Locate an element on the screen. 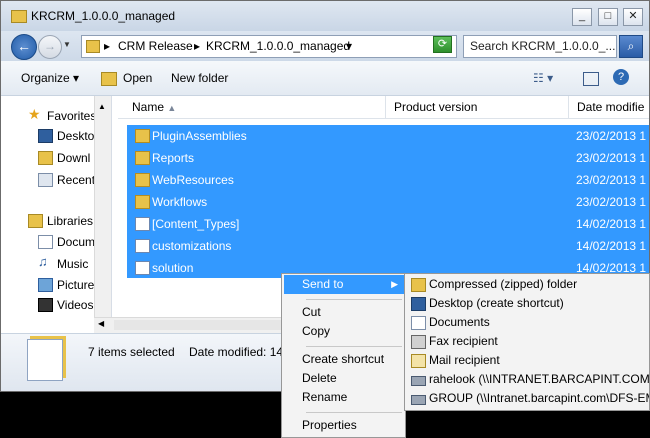 Image resolution: width=650 pixels, height=438 pixels. music-icon: ♫ is located at coordinates (43, 261).